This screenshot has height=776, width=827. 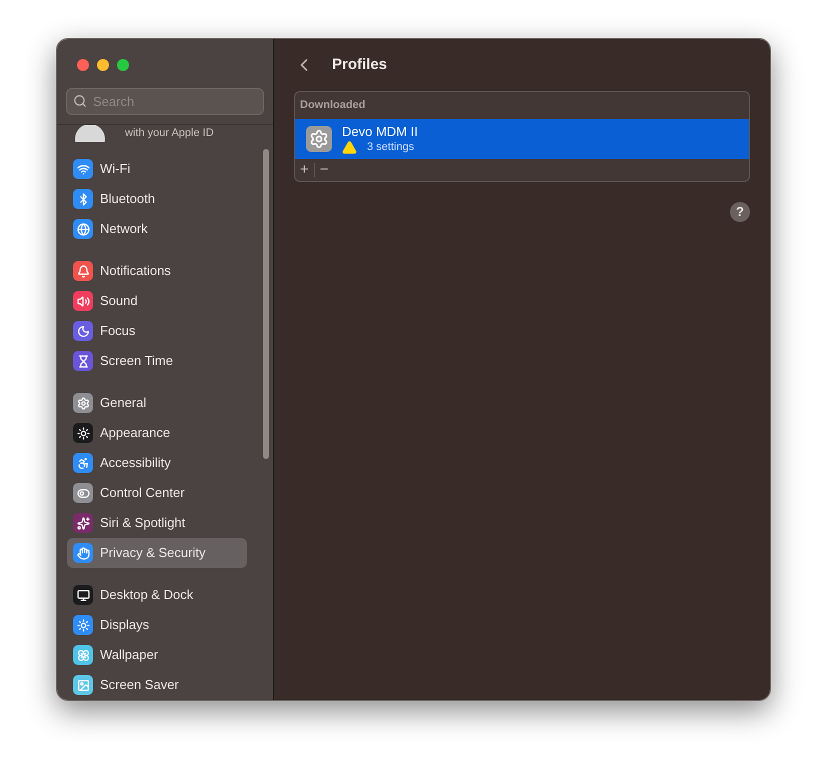 What do you see at coordinates (136, 361) in the screenshot?
I see `sidebar-item-label: Screen Time` at bounding box center [136, 361].